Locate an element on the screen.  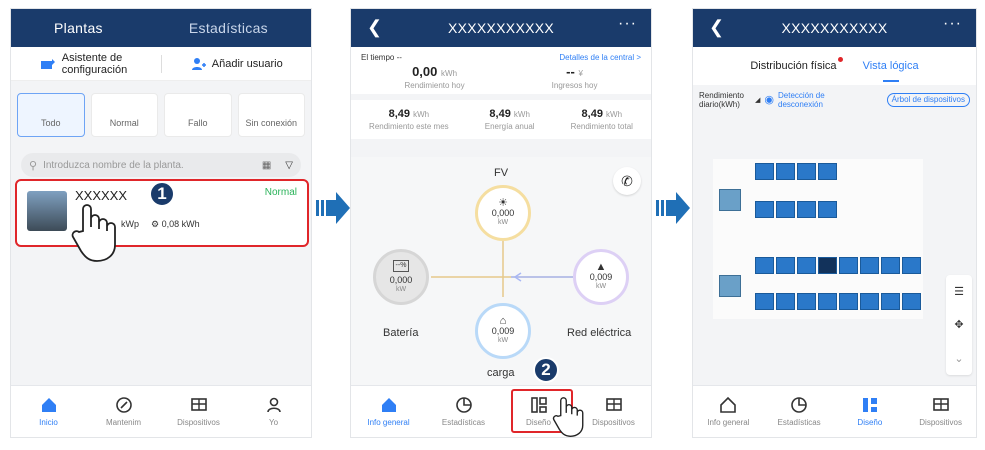
tab-home: Inicio is located at coordinates (48, 411).